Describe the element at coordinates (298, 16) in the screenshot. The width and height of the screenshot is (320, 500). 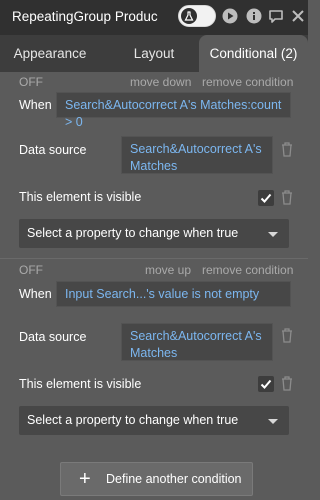
I see `close-icon` at that location.